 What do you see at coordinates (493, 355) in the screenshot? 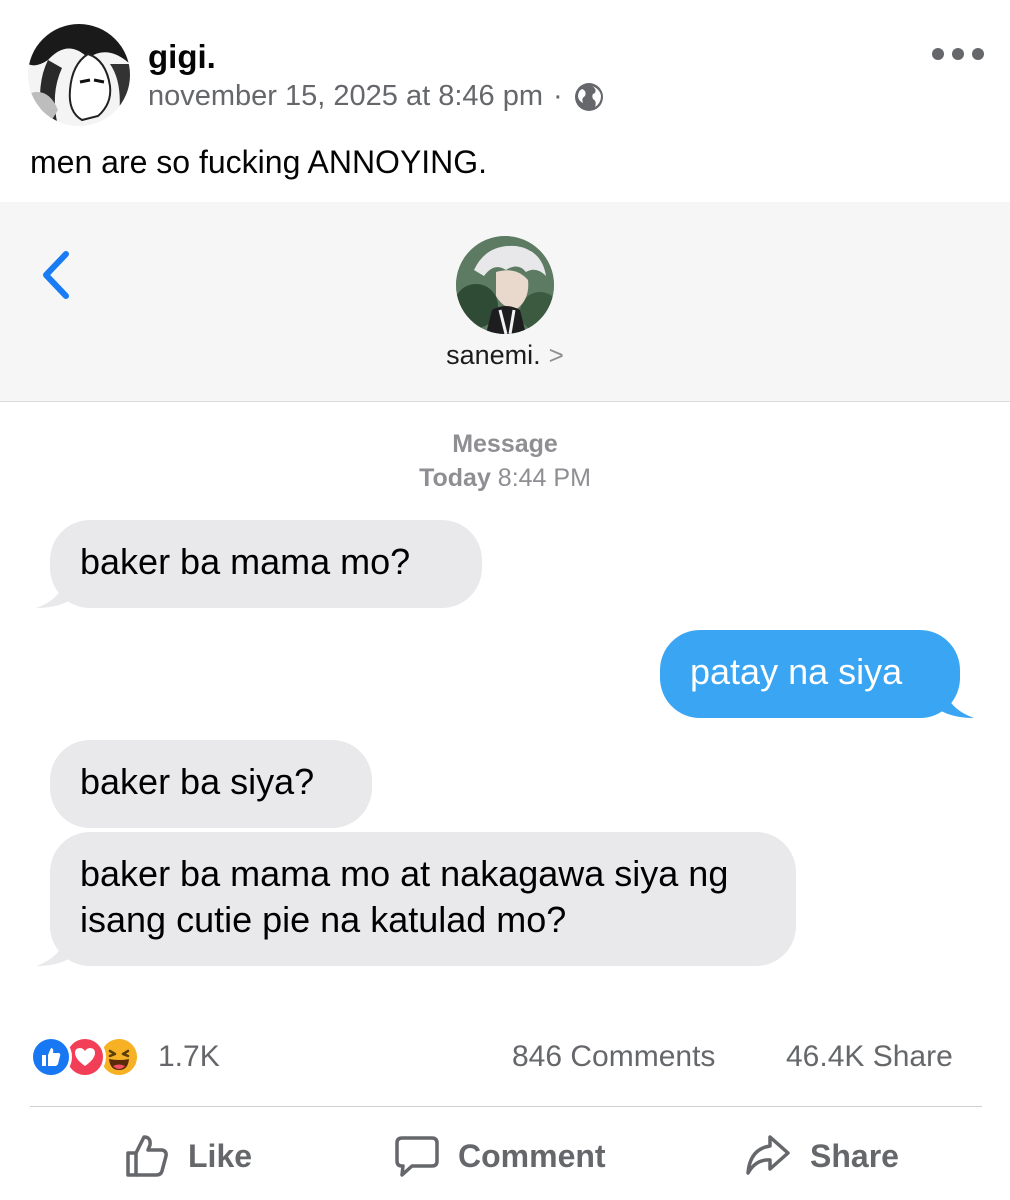
I see `contact-name-label: sanemi.` at bounding box center [493, 355].